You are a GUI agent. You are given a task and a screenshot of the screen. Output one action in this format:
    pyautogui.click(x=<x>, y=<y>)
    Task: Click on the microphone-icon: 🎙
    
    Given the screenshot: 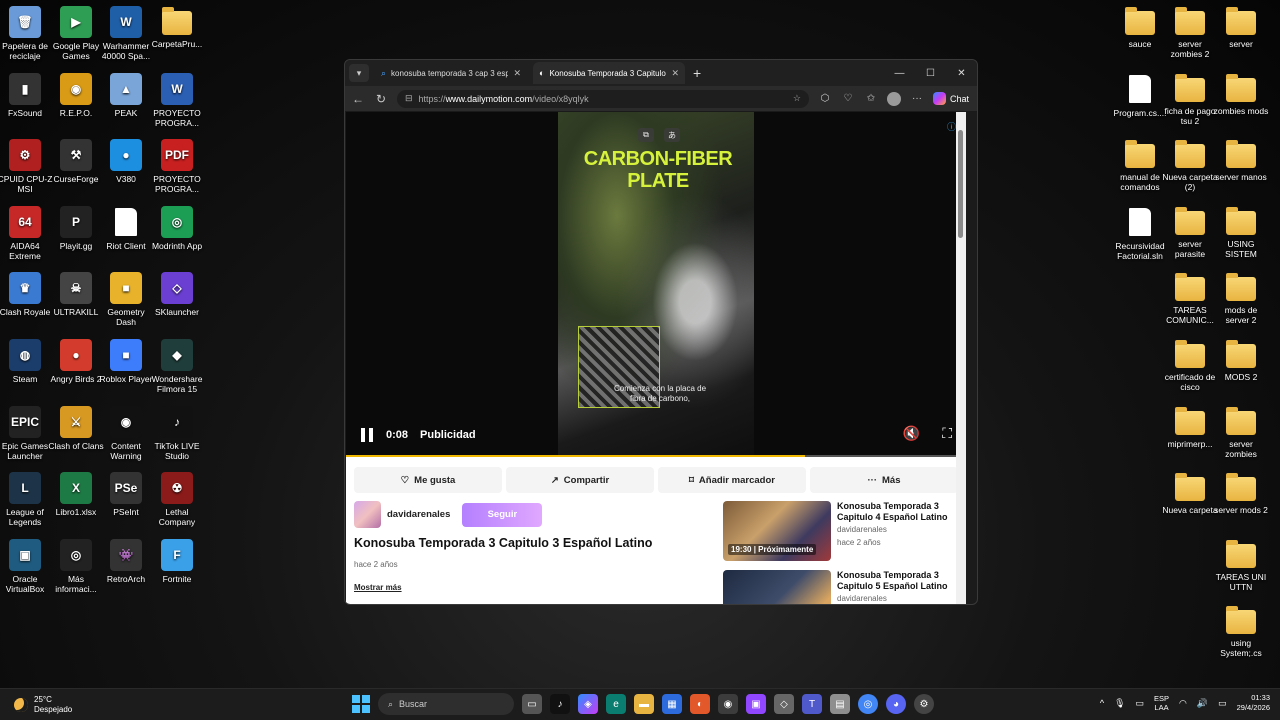 What is the action you would take?
    pyautogui.click(x=1119, y=703)
    